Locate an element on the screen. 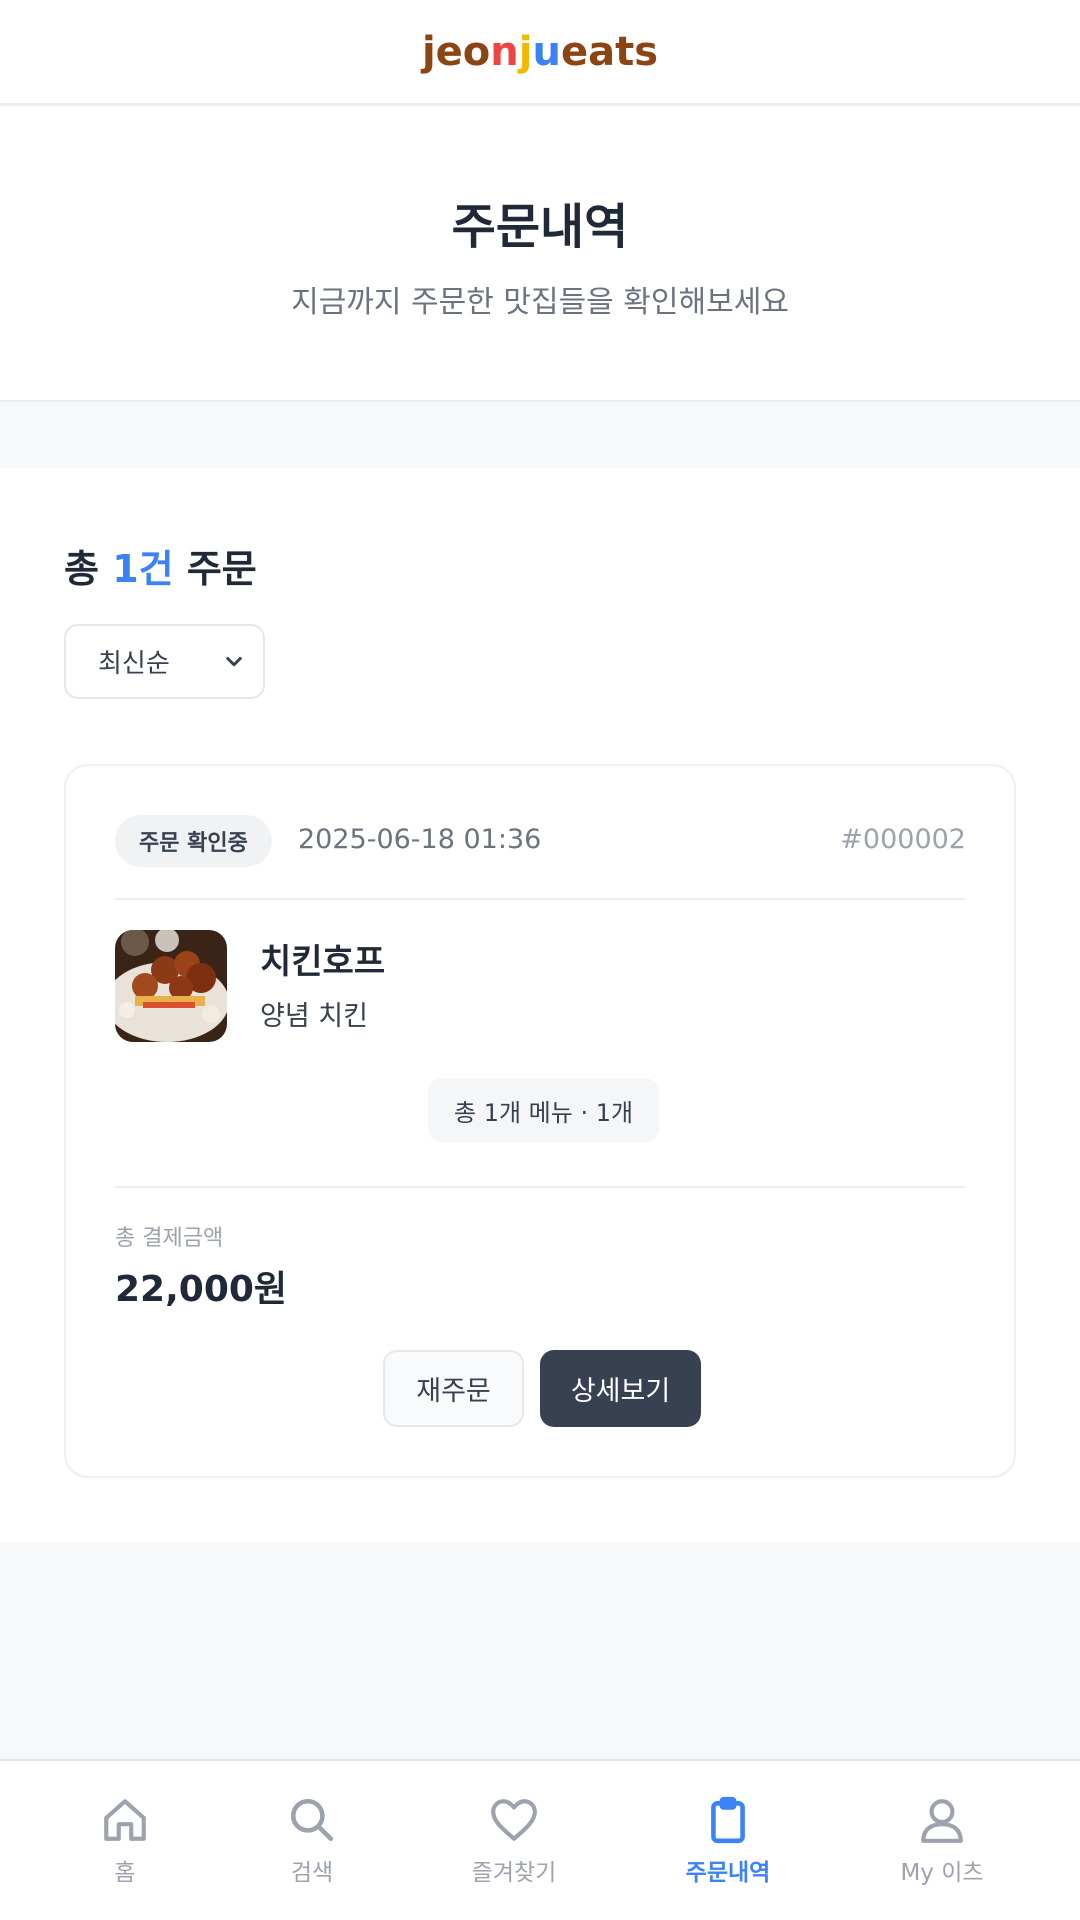 This screenshot has height=1920, width=1080. sort-select: 최신순 is located at coordinates (164, 661).